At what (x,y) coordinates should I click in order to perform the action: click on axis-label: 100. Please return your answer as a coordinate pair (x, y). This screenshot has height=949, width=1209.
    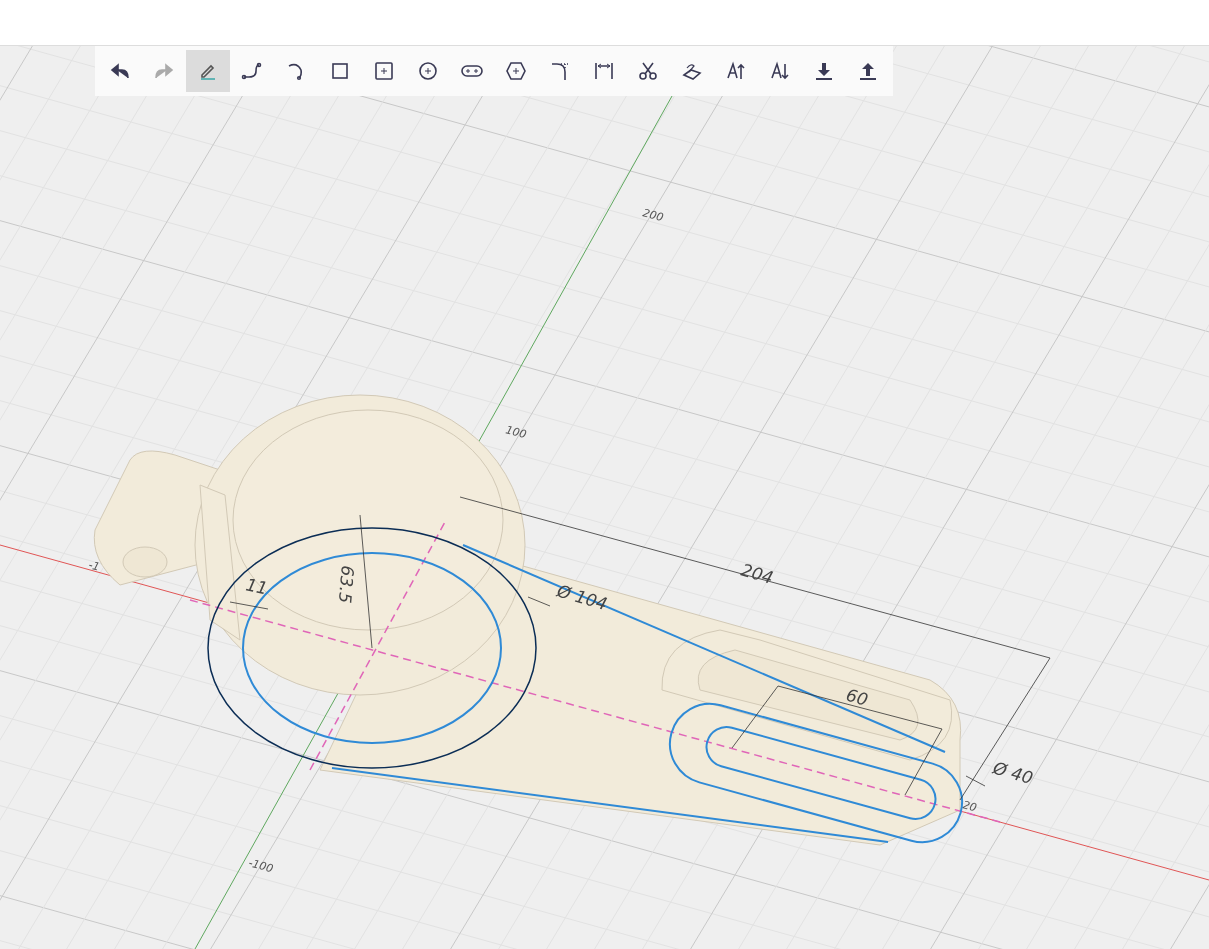
    Looking at the image, I should click on (516, 432).